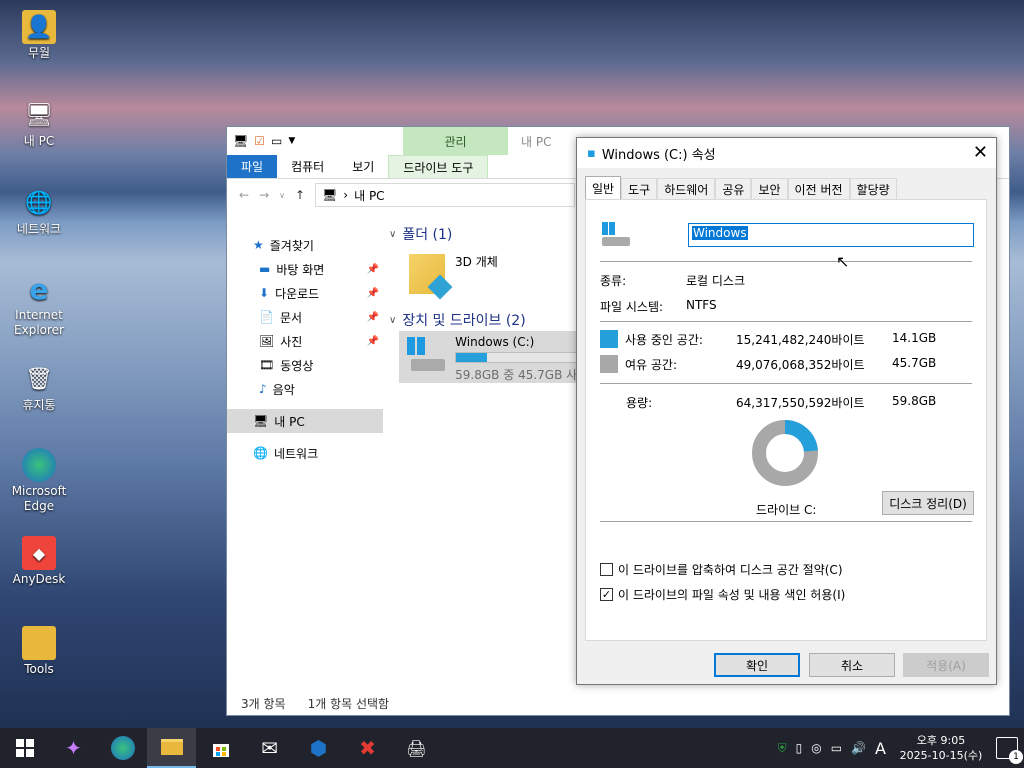 The width and height of the screenshot is (1024, 768). Describe the element at coordinates (265, 269) in the screenshot. I see `desktop-icon: ▬` at that location.